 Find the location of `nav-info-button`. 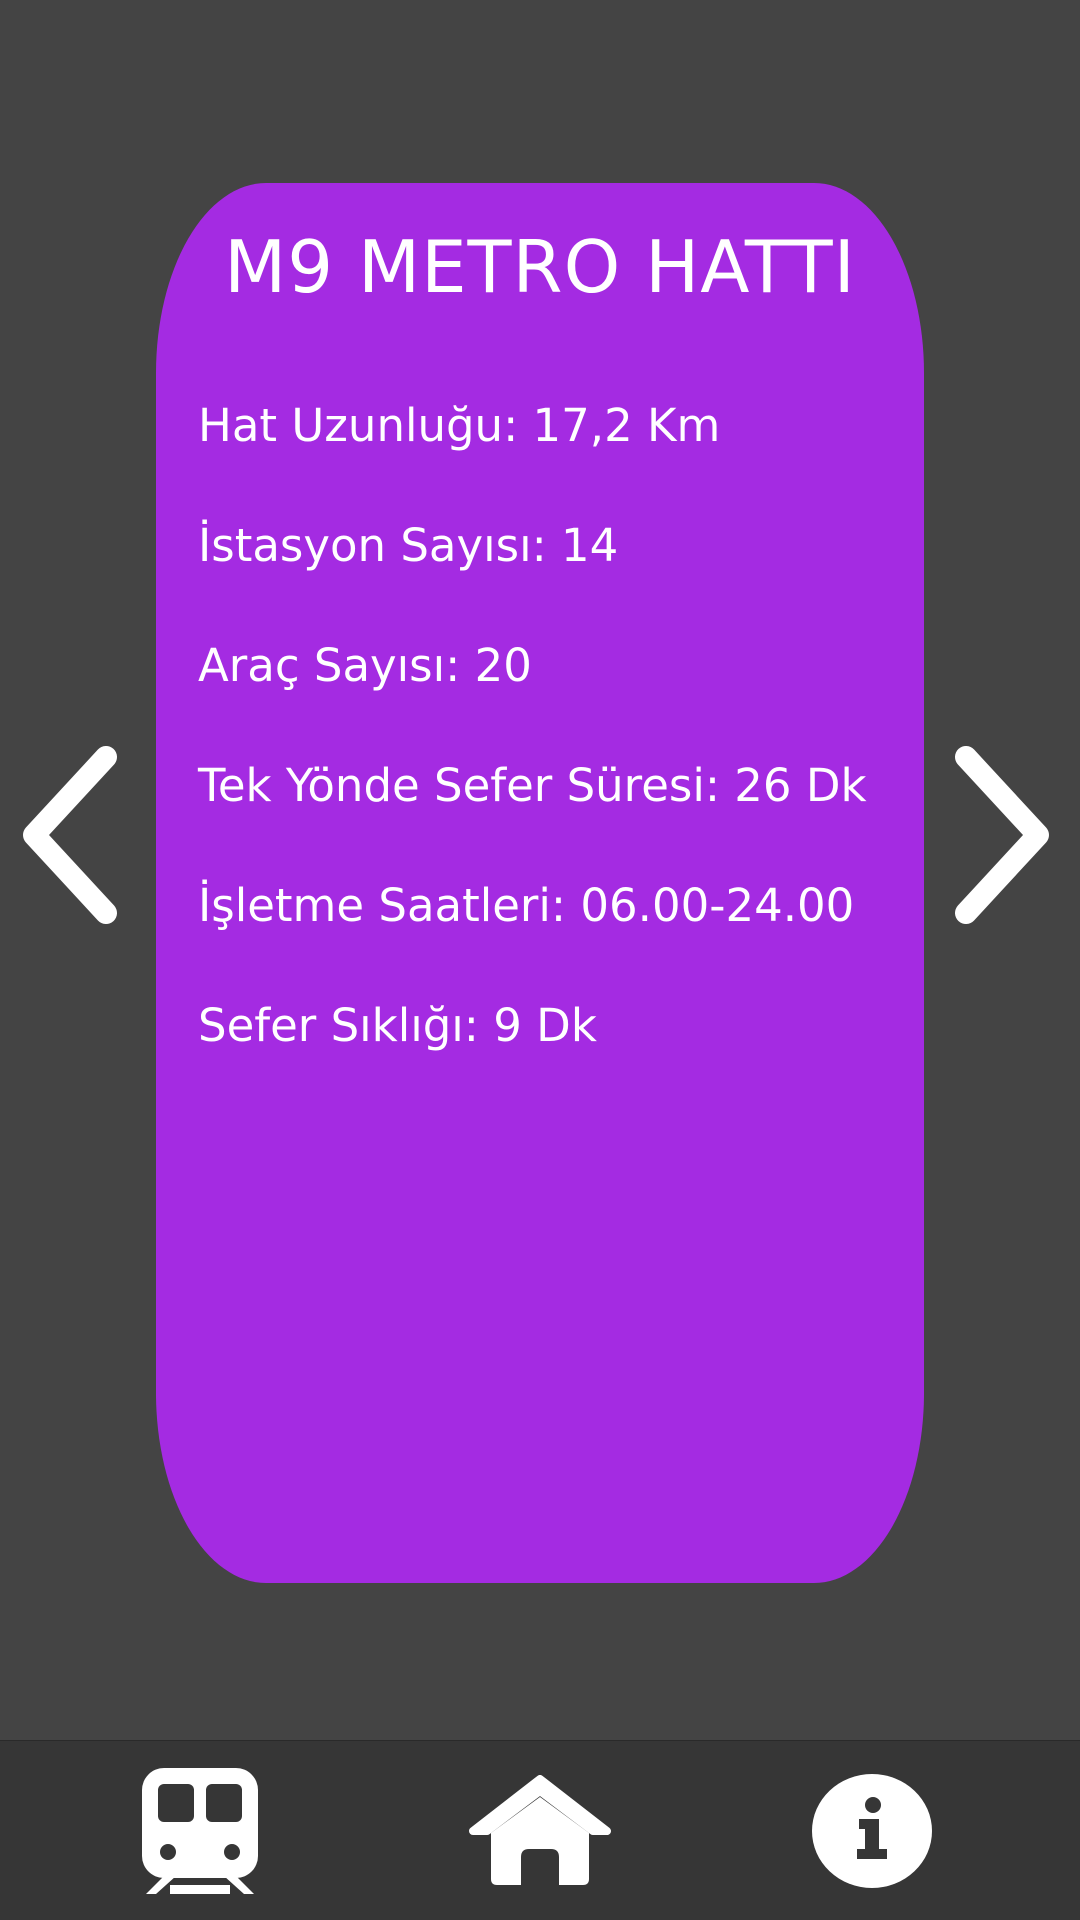

nav-info-button is located at coordinates (872, 1830).